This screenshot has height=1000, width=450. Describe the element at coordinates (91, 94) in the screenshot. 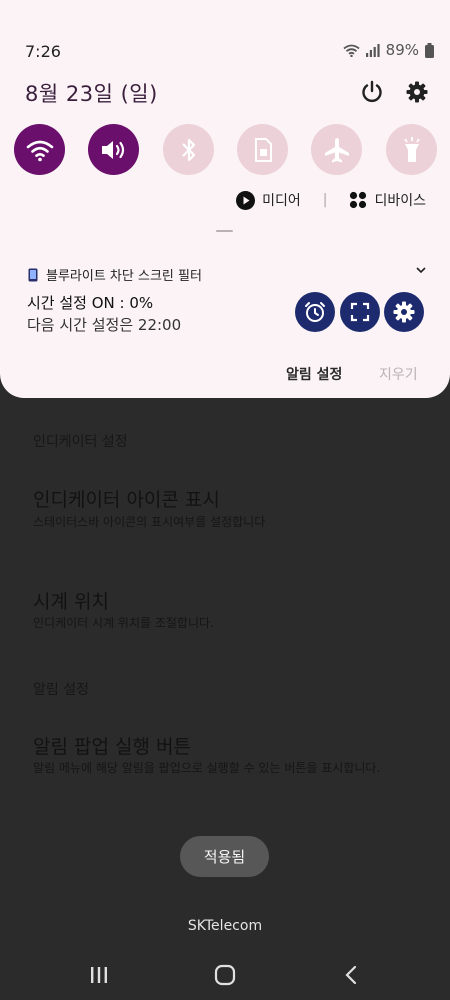

I see `panel-date: 8월 23일 (일)` at that location.